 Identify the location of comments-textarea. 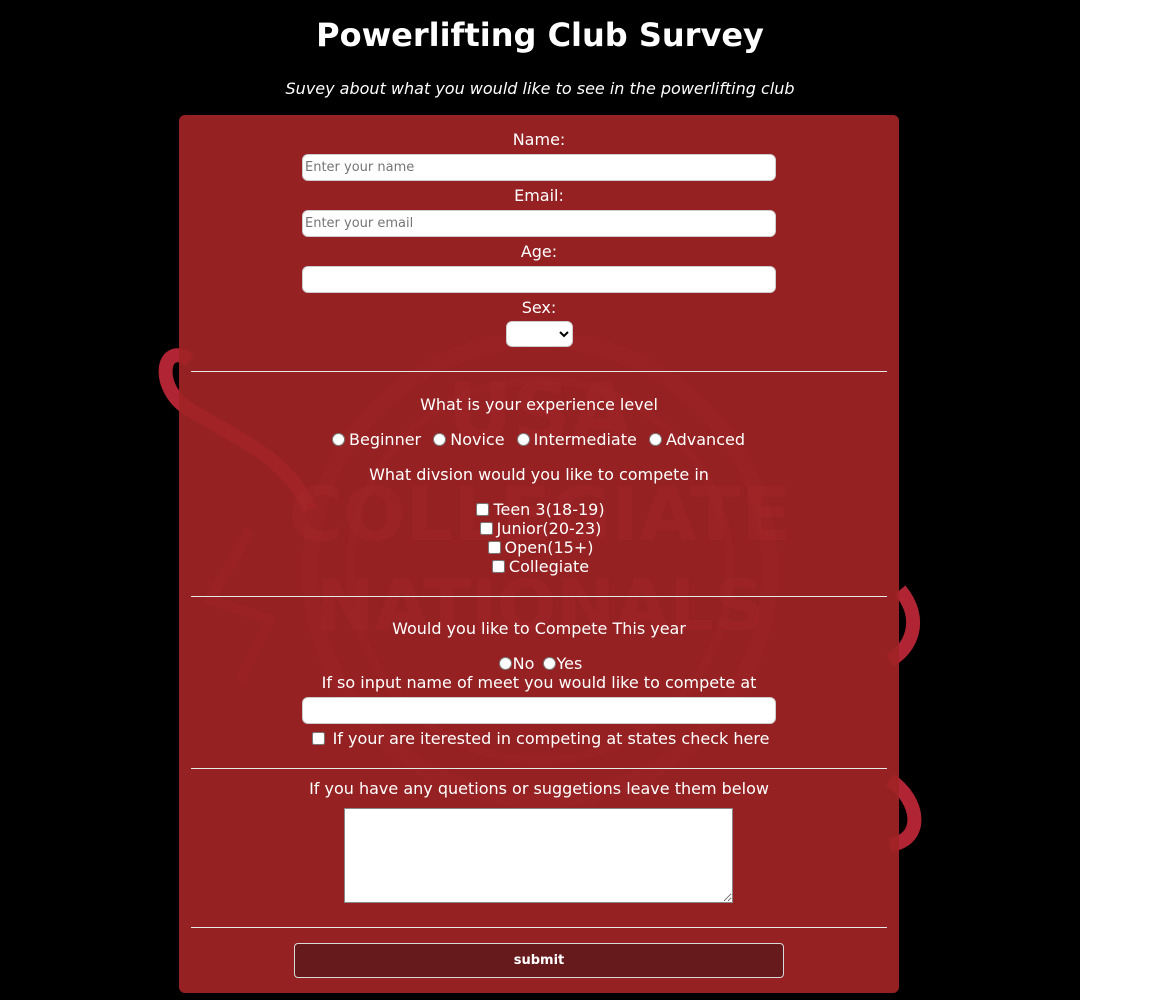
(538, 855).